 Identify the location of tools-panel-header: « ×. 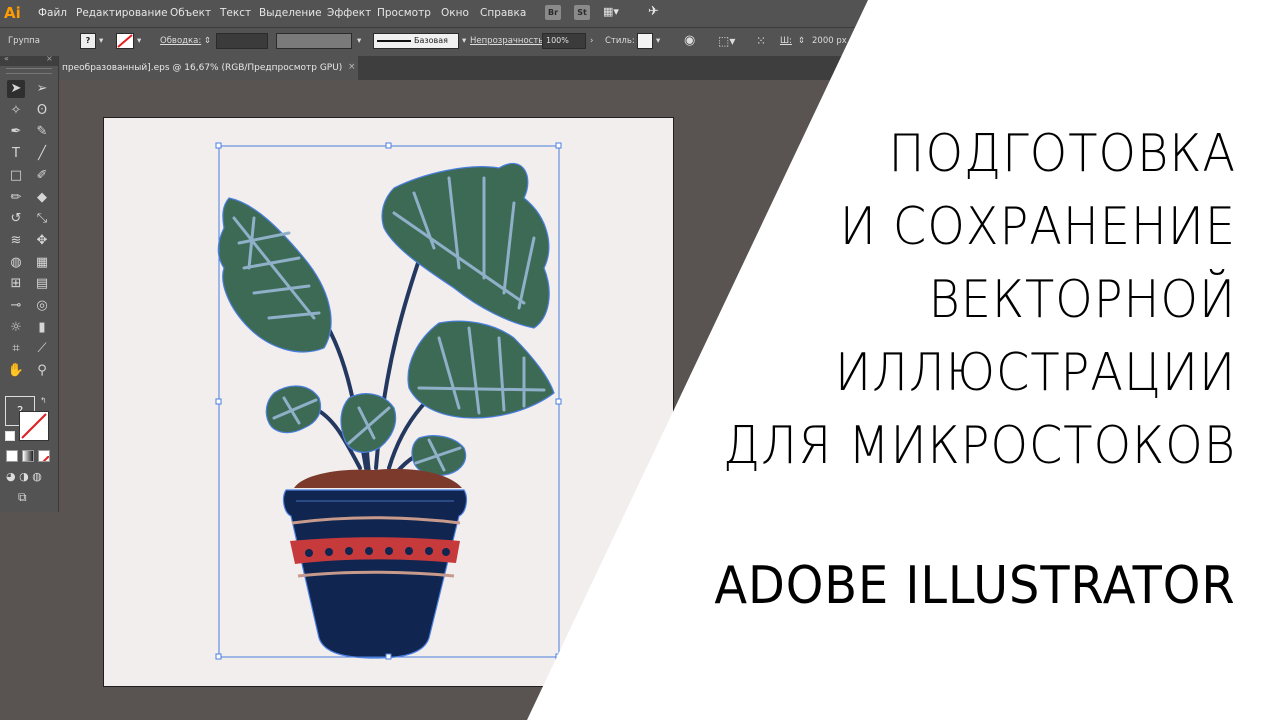
(29, 60).